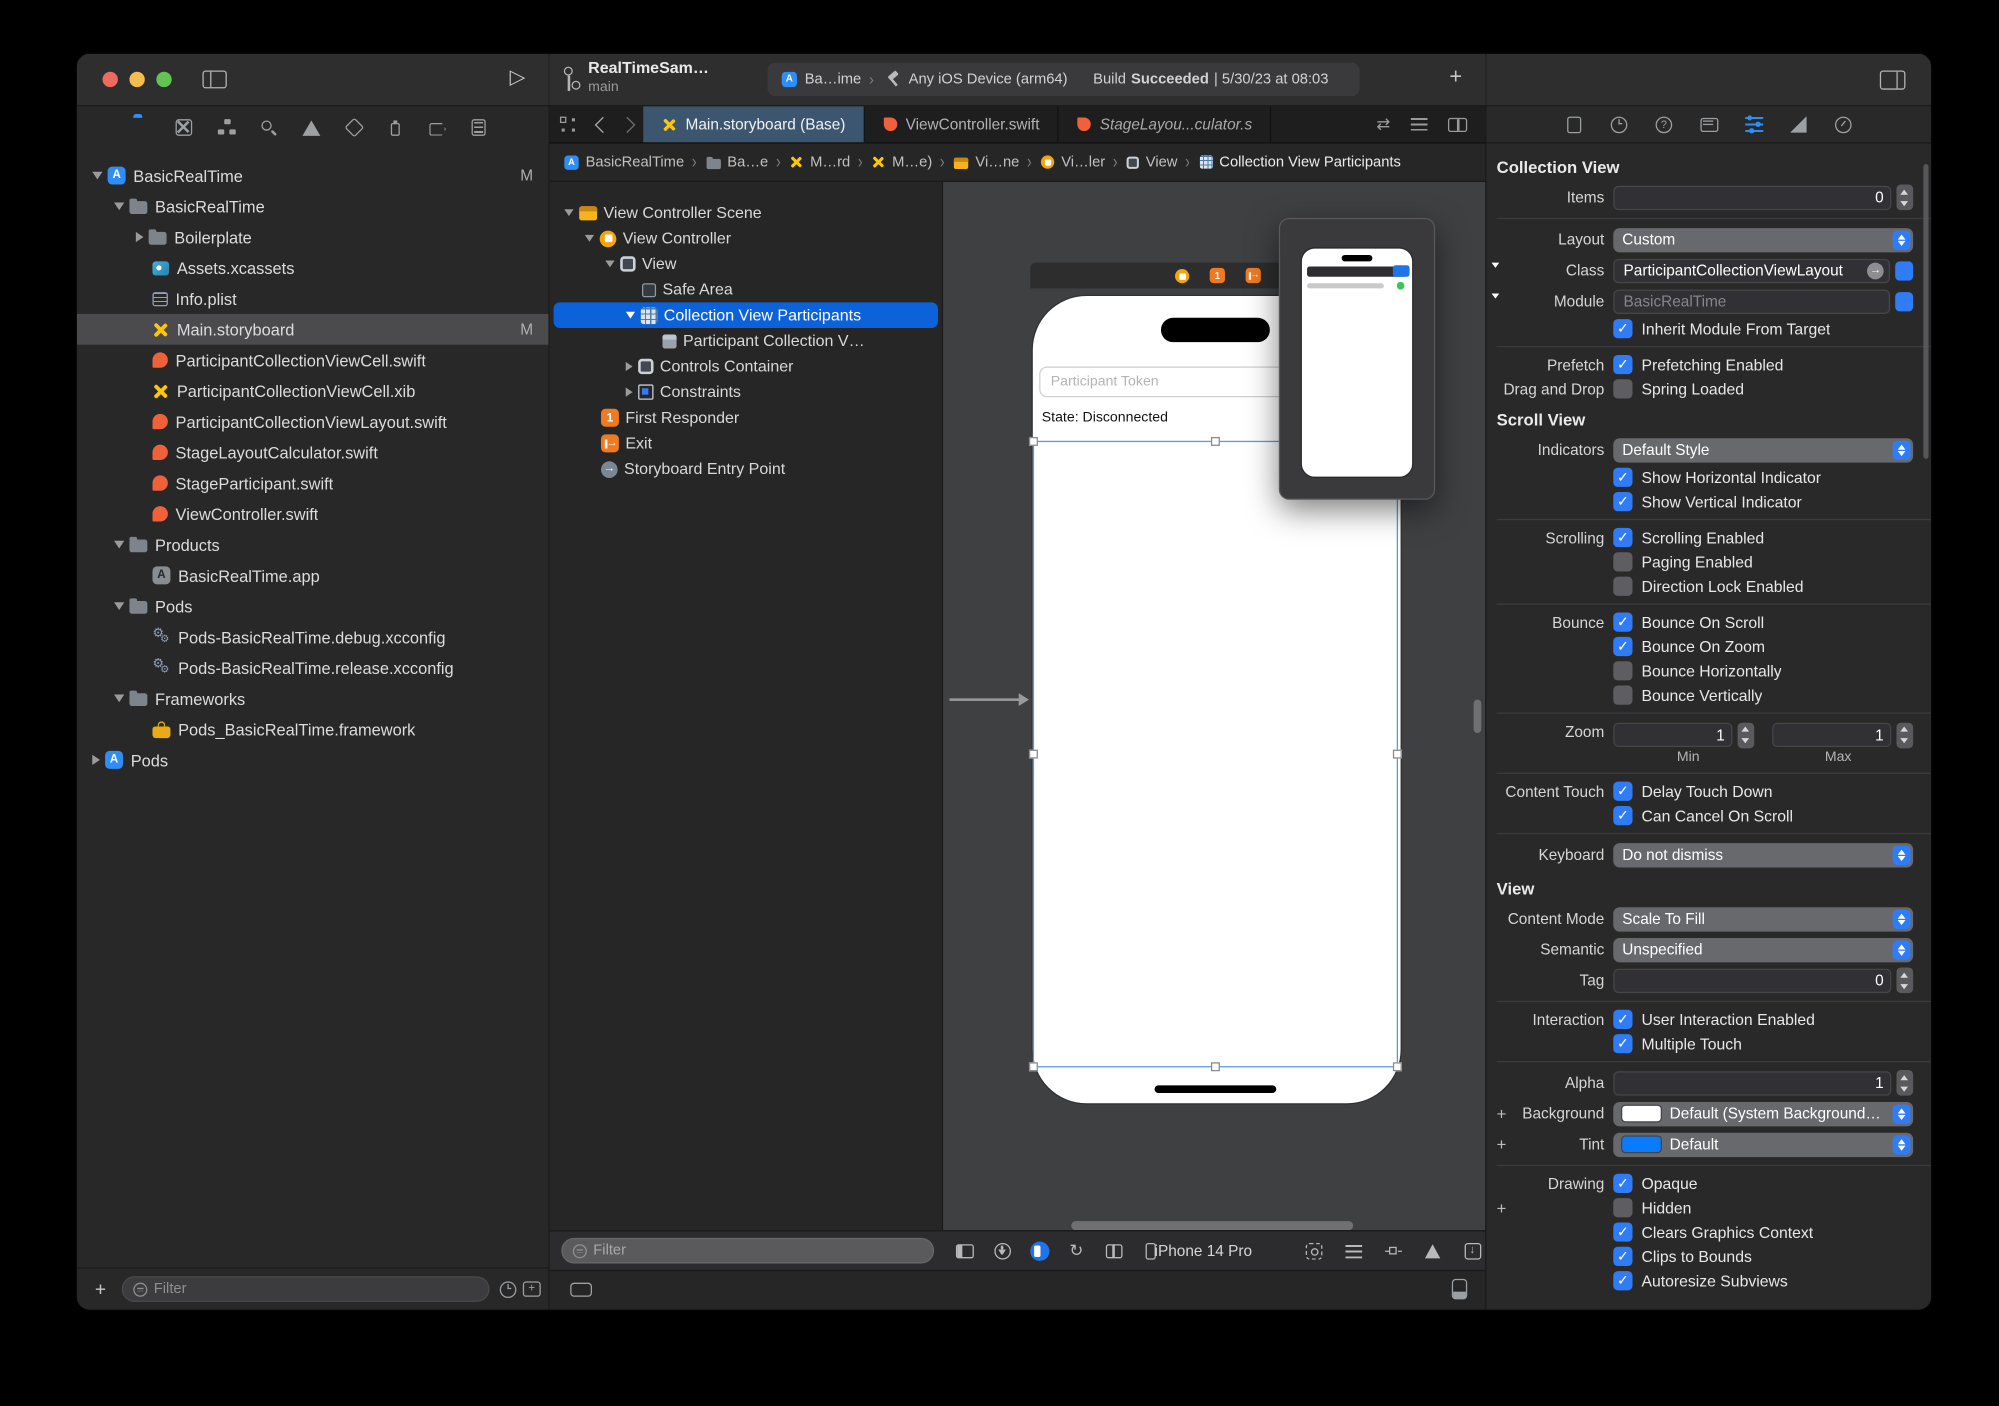 This screenshot has height=1406, width=1999. Describe the element at coordinates (746, 264) in the screenshot. I see `outline-item-view: View` at that location.